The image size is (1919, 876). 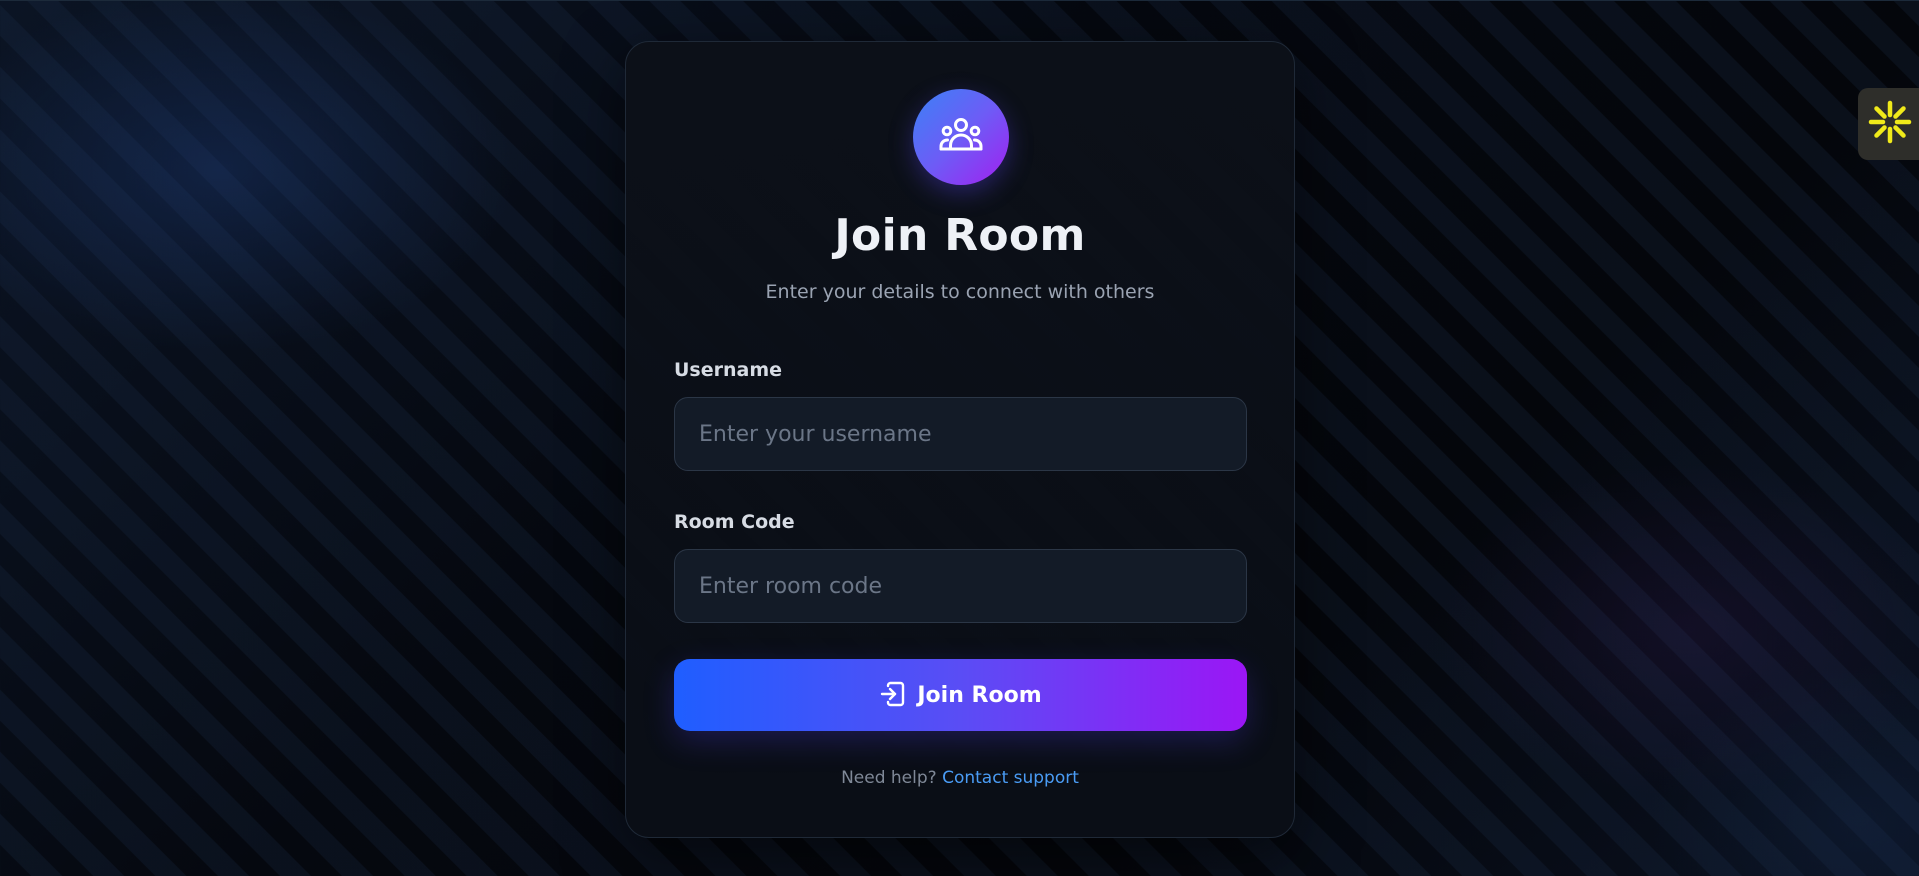 I want to click on contact-support-link: Contact support, so click(x=1010, y=778).